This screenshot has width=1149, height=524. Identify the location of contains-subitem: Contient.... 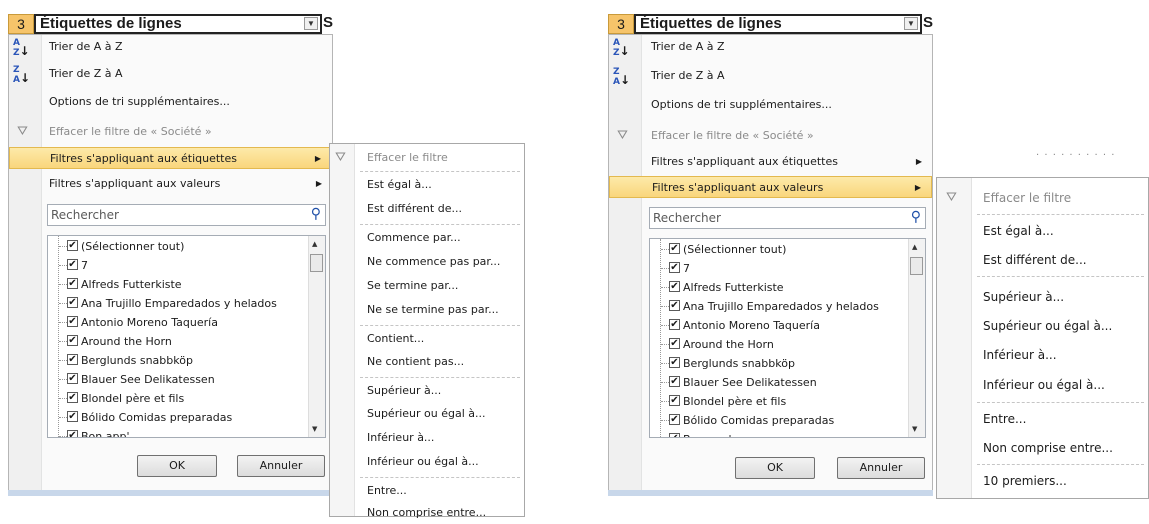
(427, 339).